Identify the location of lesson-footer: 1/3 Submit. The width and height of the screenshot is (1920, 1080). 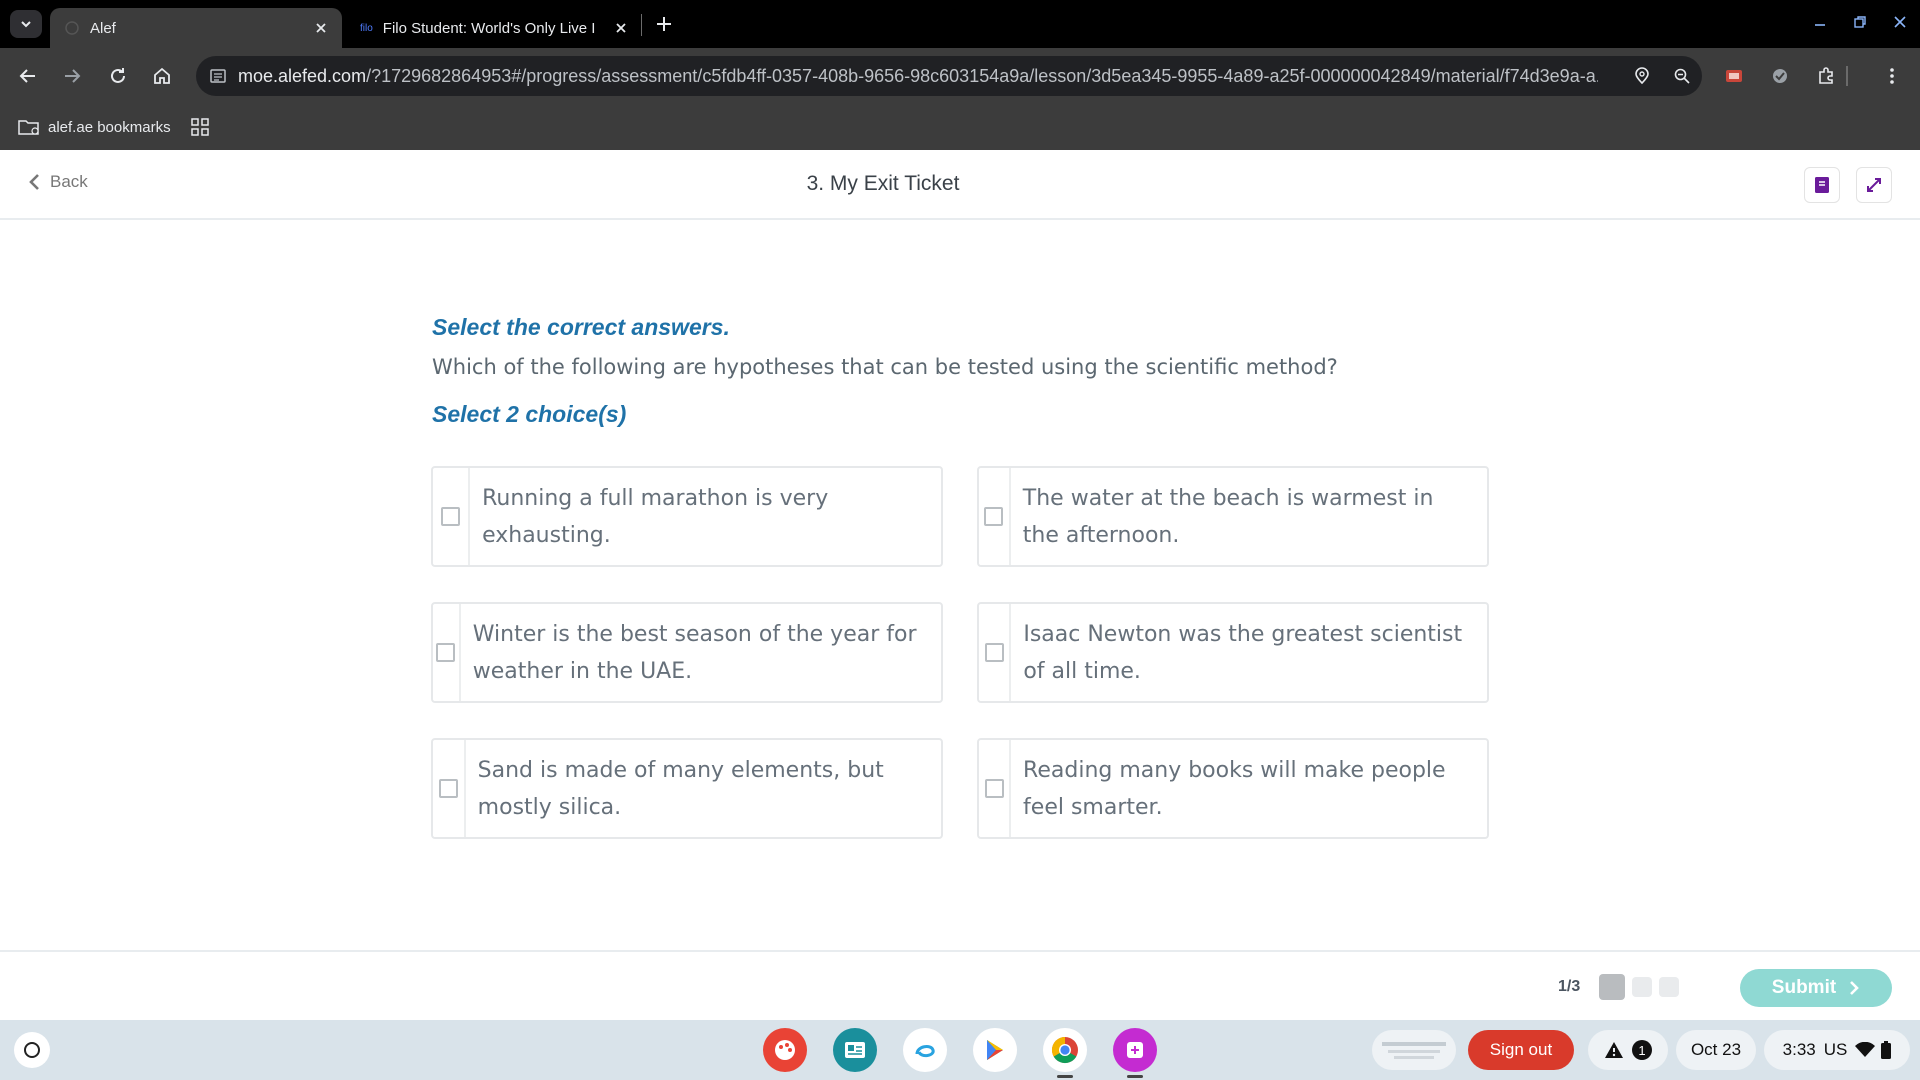
(960, 985).